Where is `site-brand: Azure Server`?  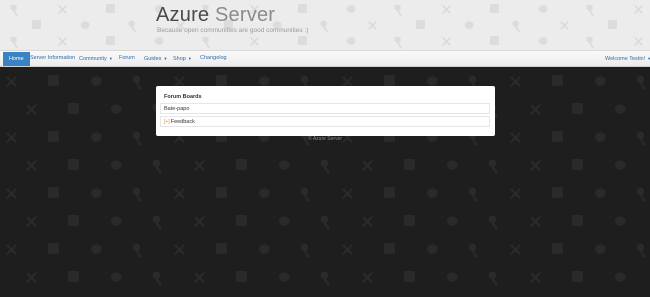 site-brand: Azure Server is located at coordinates (215, 15).